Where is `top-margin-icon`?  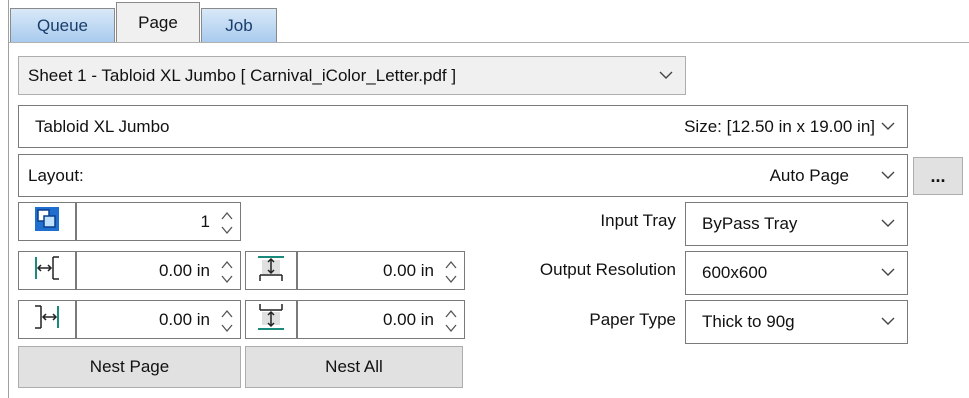
top-margin-icon is located at coordinates (271, 270).